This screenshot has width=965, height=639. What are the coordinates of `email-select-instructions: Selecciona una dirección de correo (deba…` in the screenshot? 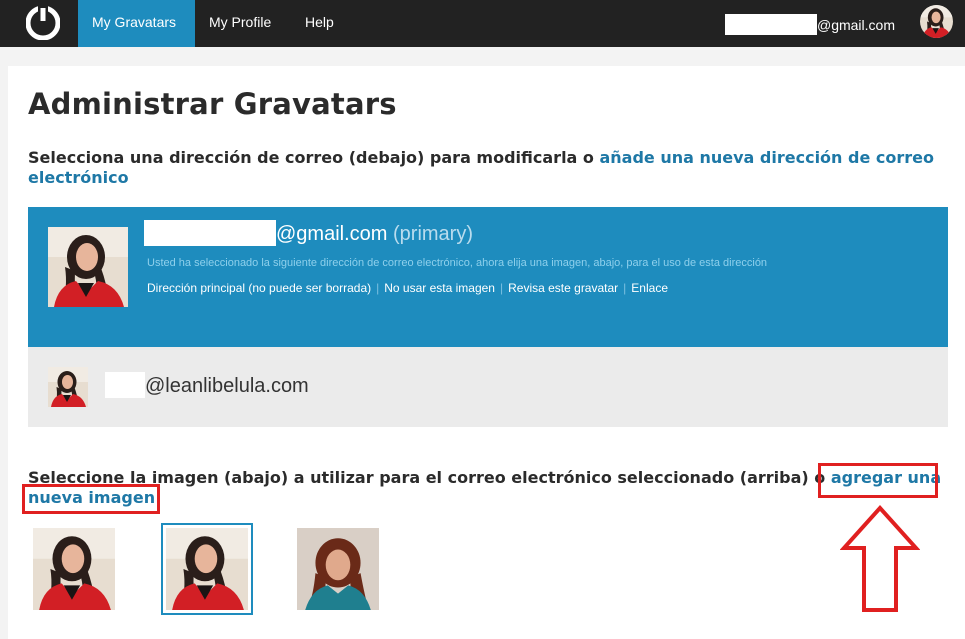 It's located at (493, 168).